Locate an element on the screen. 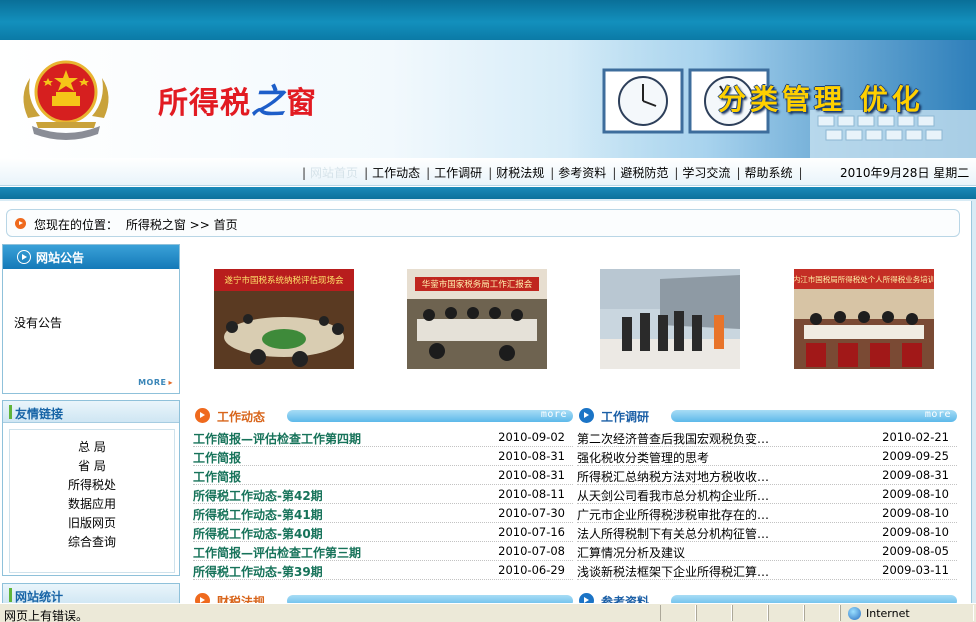 The image size is (976, 622). news-photo: 内江市国税局所得税处个人所得税业务培训 is located at coordinates (864, 319).